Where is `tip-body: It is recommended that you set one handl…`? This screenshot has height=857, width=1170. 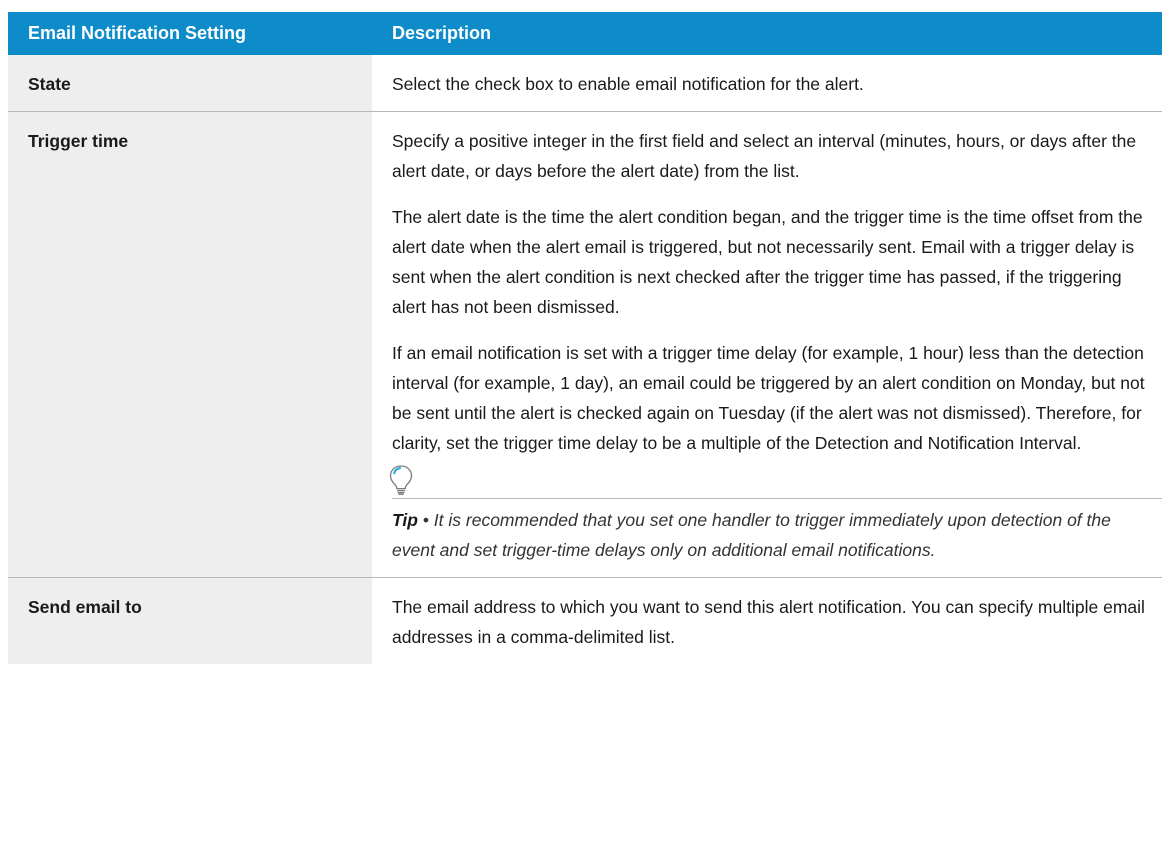 tip-body: It is recommended that you set one handl… is located at coordinates (751, 535).